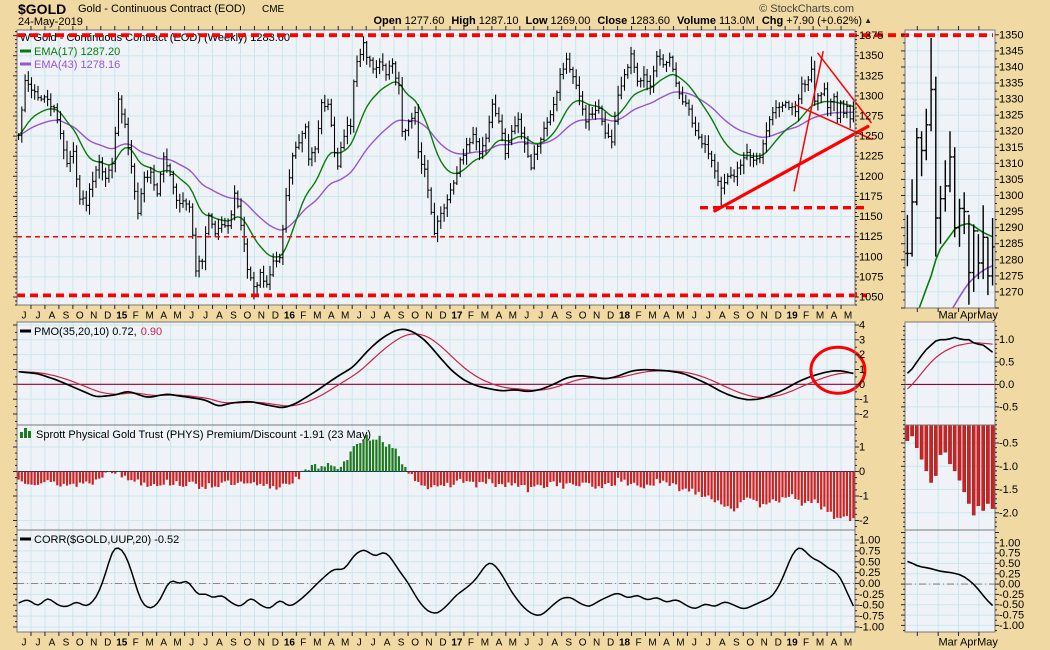  I want to click on y-axis-label: 1075, so click(871, 277).